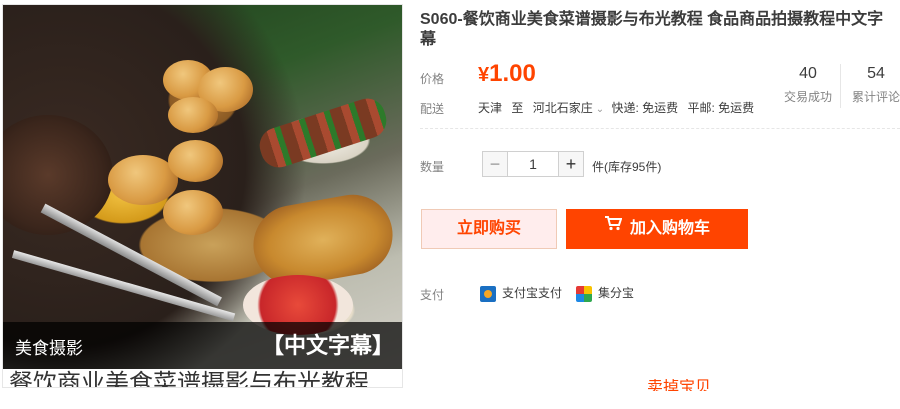 The width and height of the screenshot is (900, 409). I want to click on price-label: 价格, so click(432, 79).